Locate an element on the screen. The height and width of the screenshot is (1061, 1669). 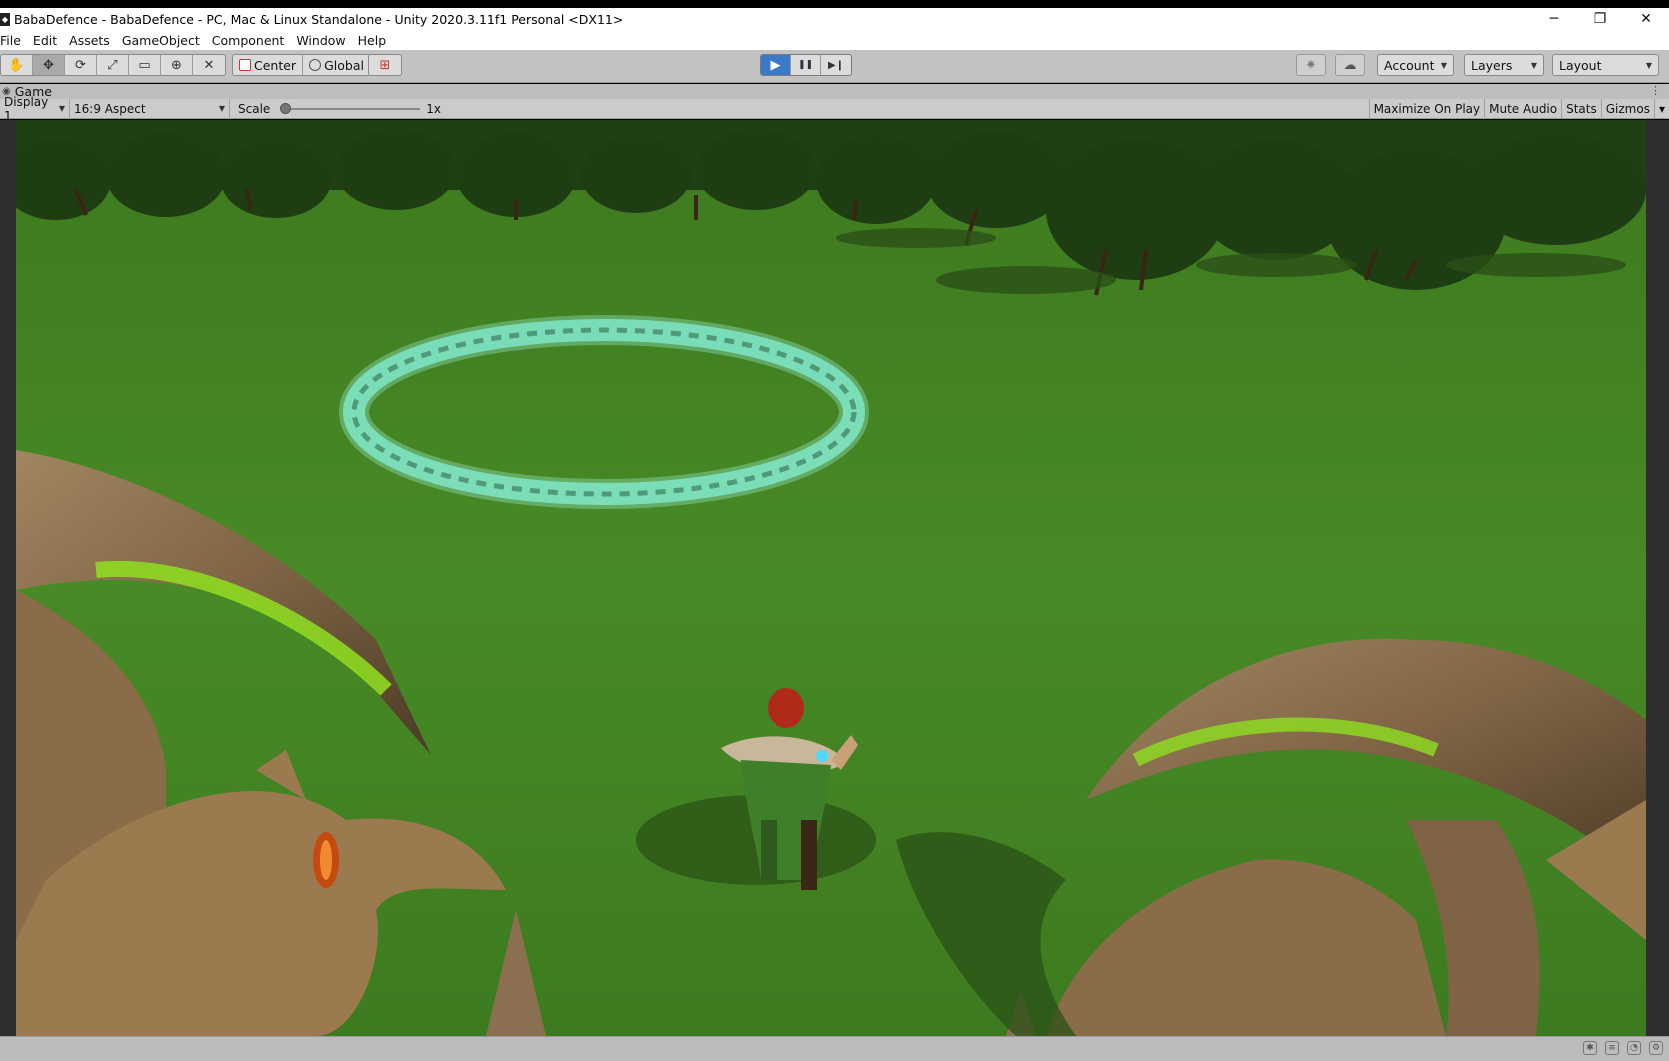
pause-button: ❚❚ is located at coordinates (806, 65).